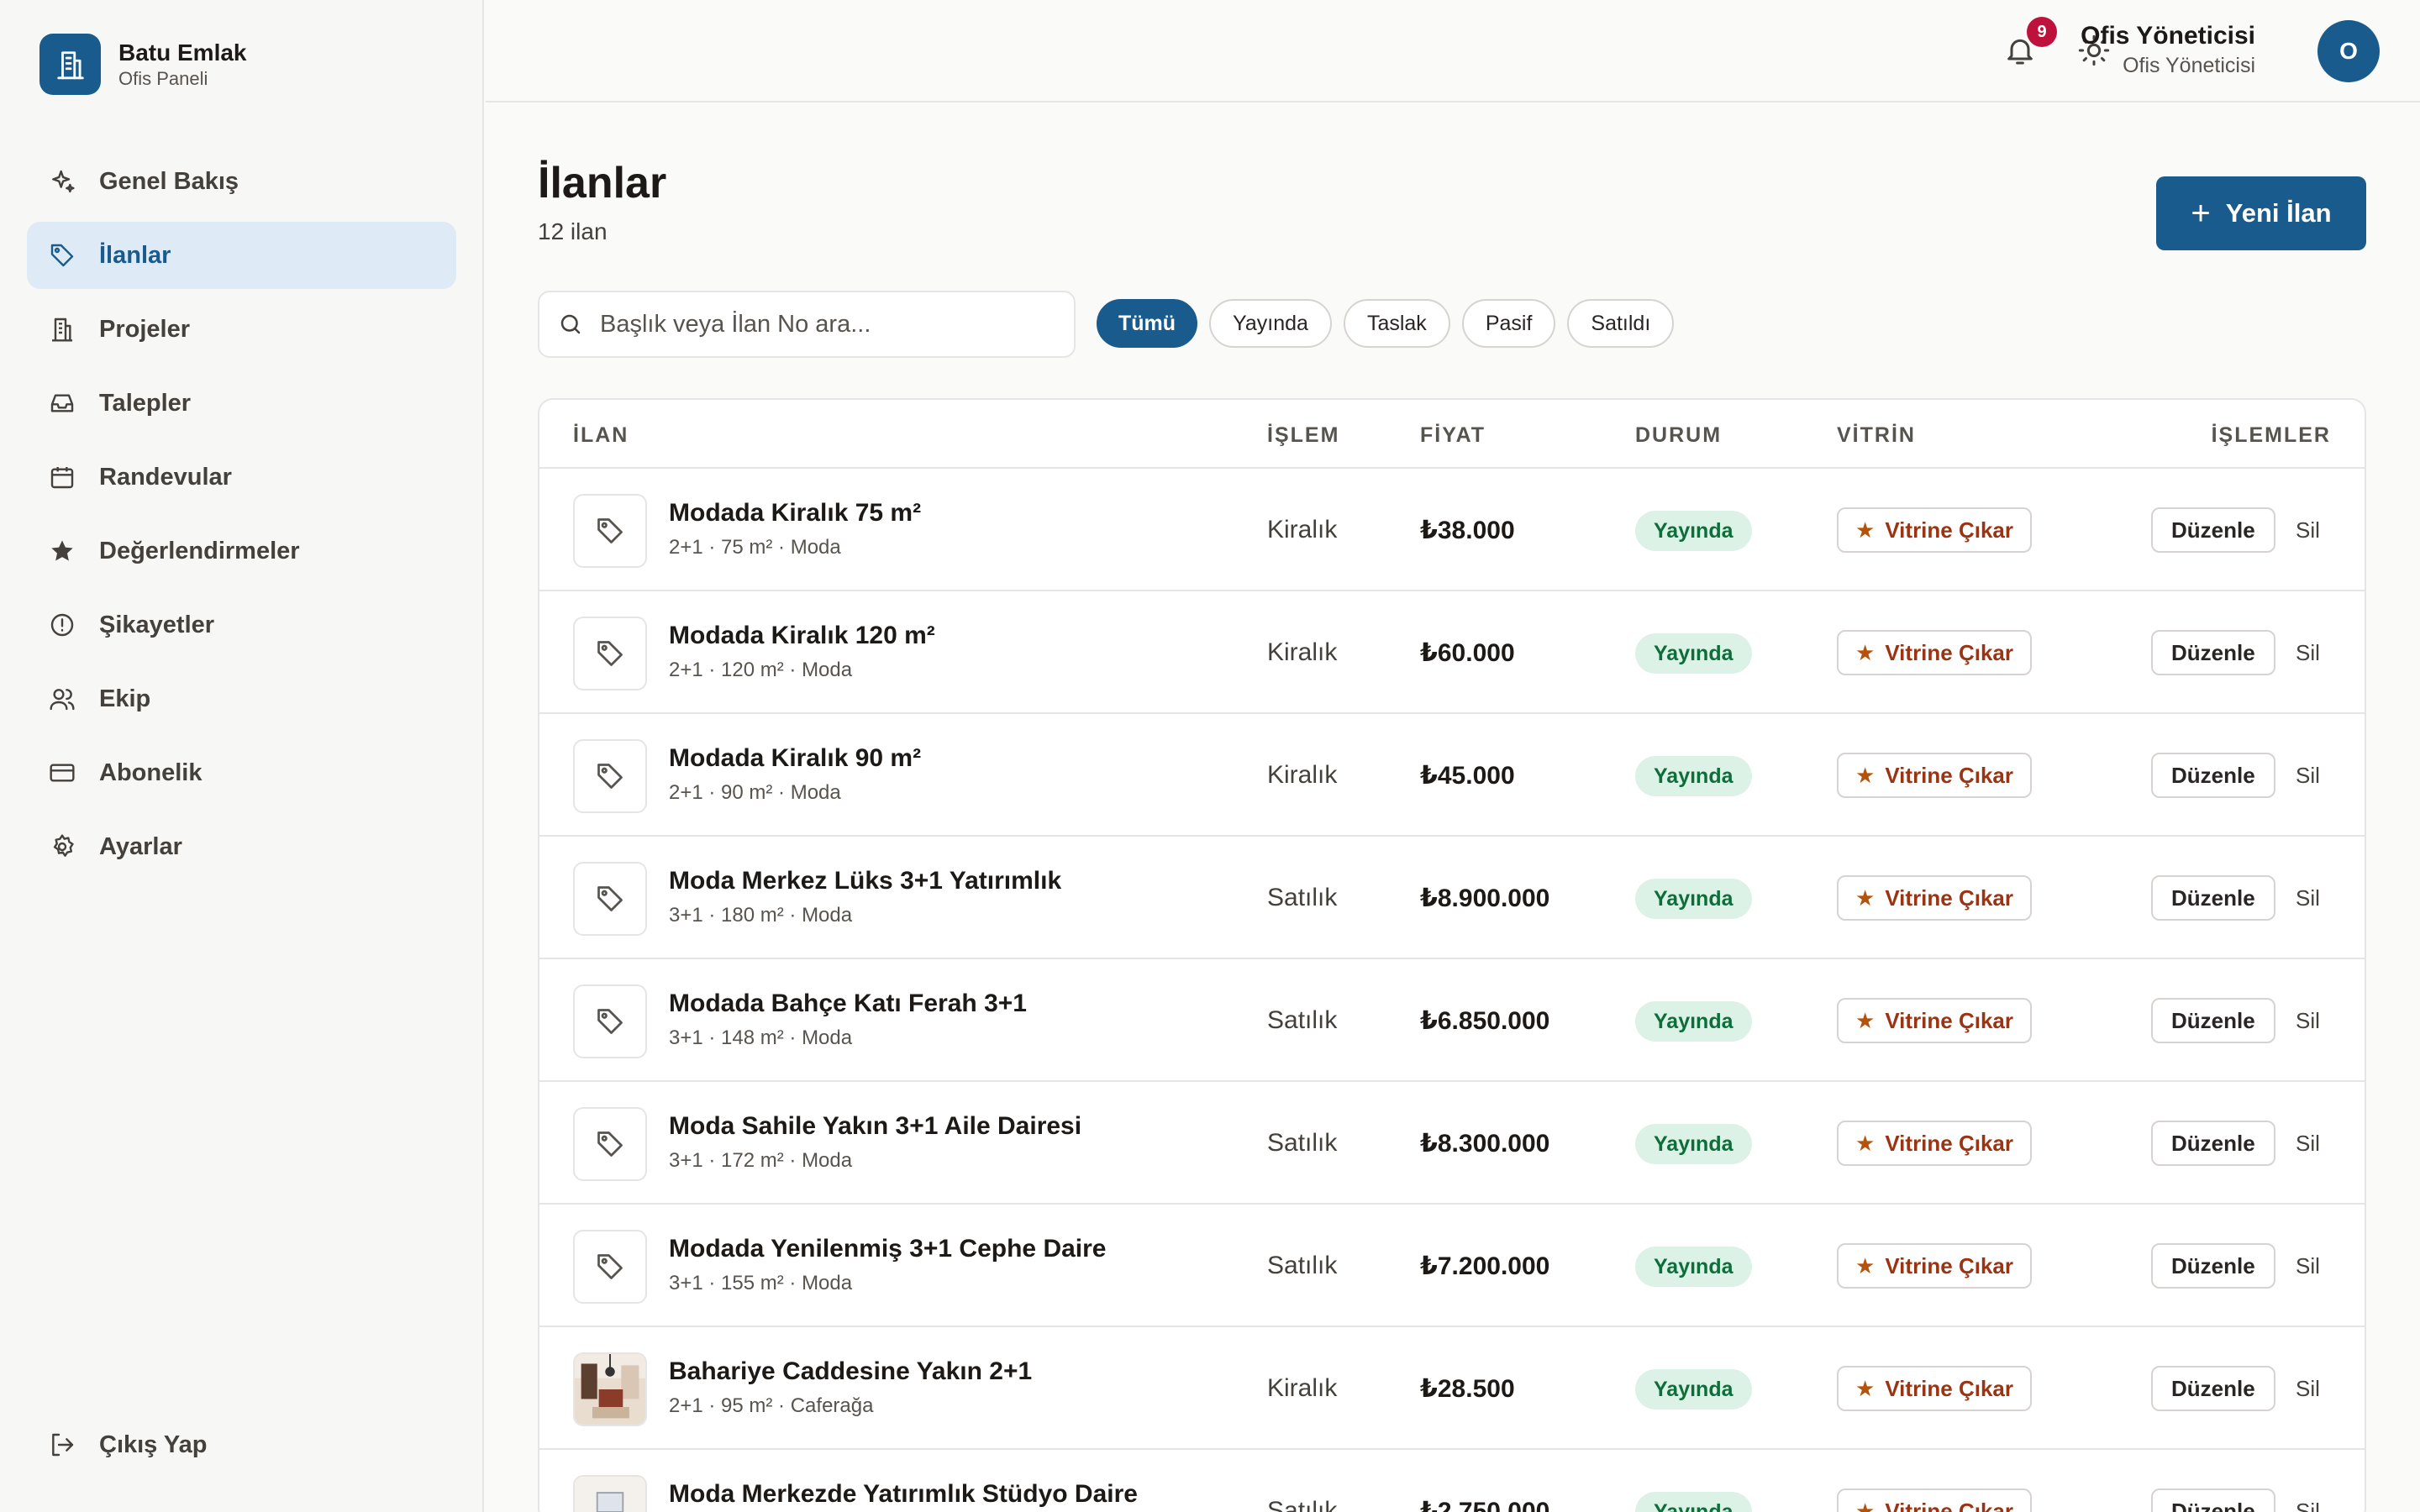 This screenshot has height=1512, width=2420. Describe the element at coordinates (1485, 1505) in the screenshot. I see `listing-price: ₺2.750.000` at that location.